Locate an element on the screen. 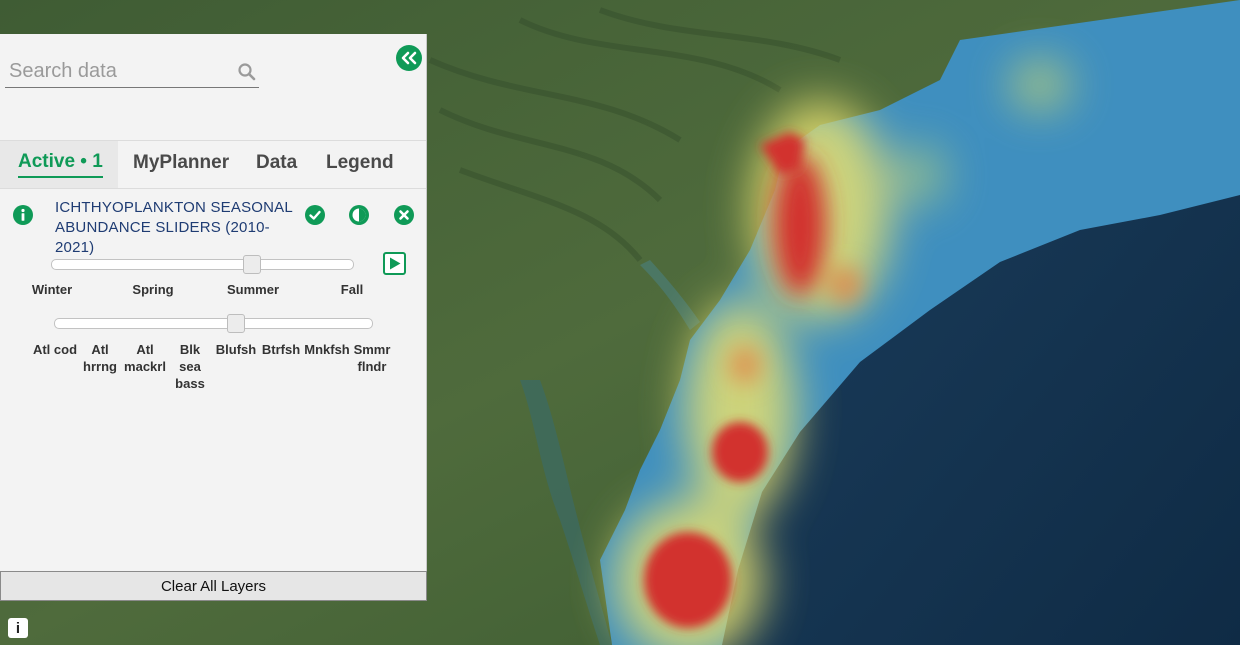 The height and width of the screenshot is (645, 1240). divider is located at coordinates (213, 188).